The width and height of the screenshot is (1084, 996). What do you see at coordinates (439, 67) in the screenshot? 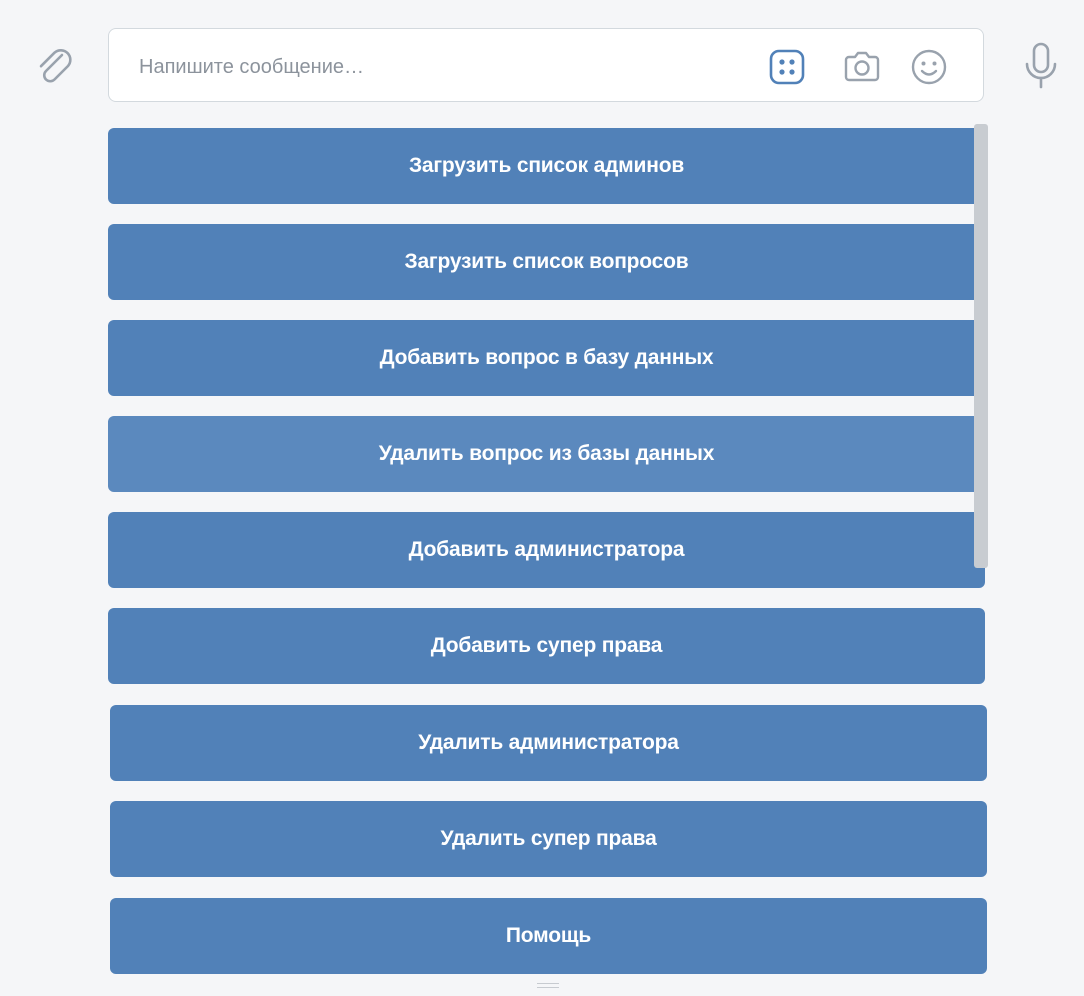
I see `message-input` at bounding box center [439, 67].